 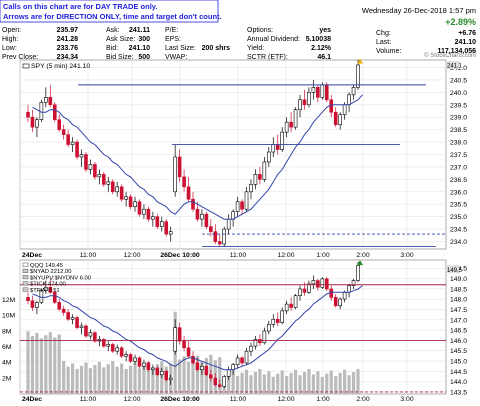 What do you see at coordinates (25, 264) in the screenshot?
I see `legend-swatch` at bounding box center [25, 264].